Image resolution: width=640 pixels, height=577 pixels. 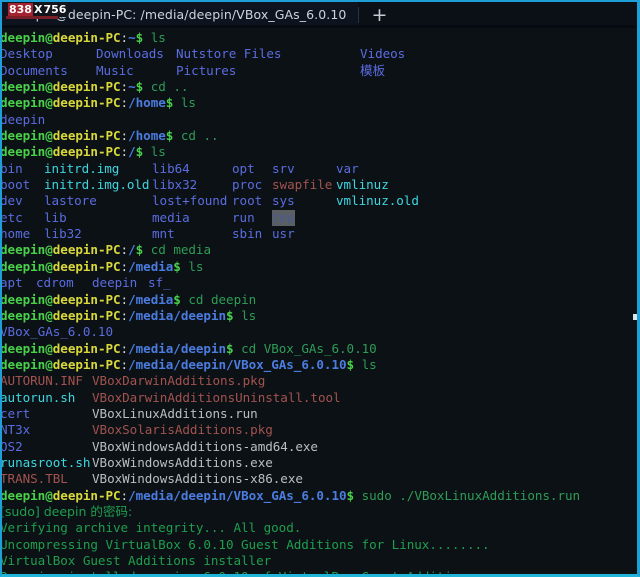 I want to click on terminal-listing-line: apt cdrom deepin sf_, so click(x=319, y=283).